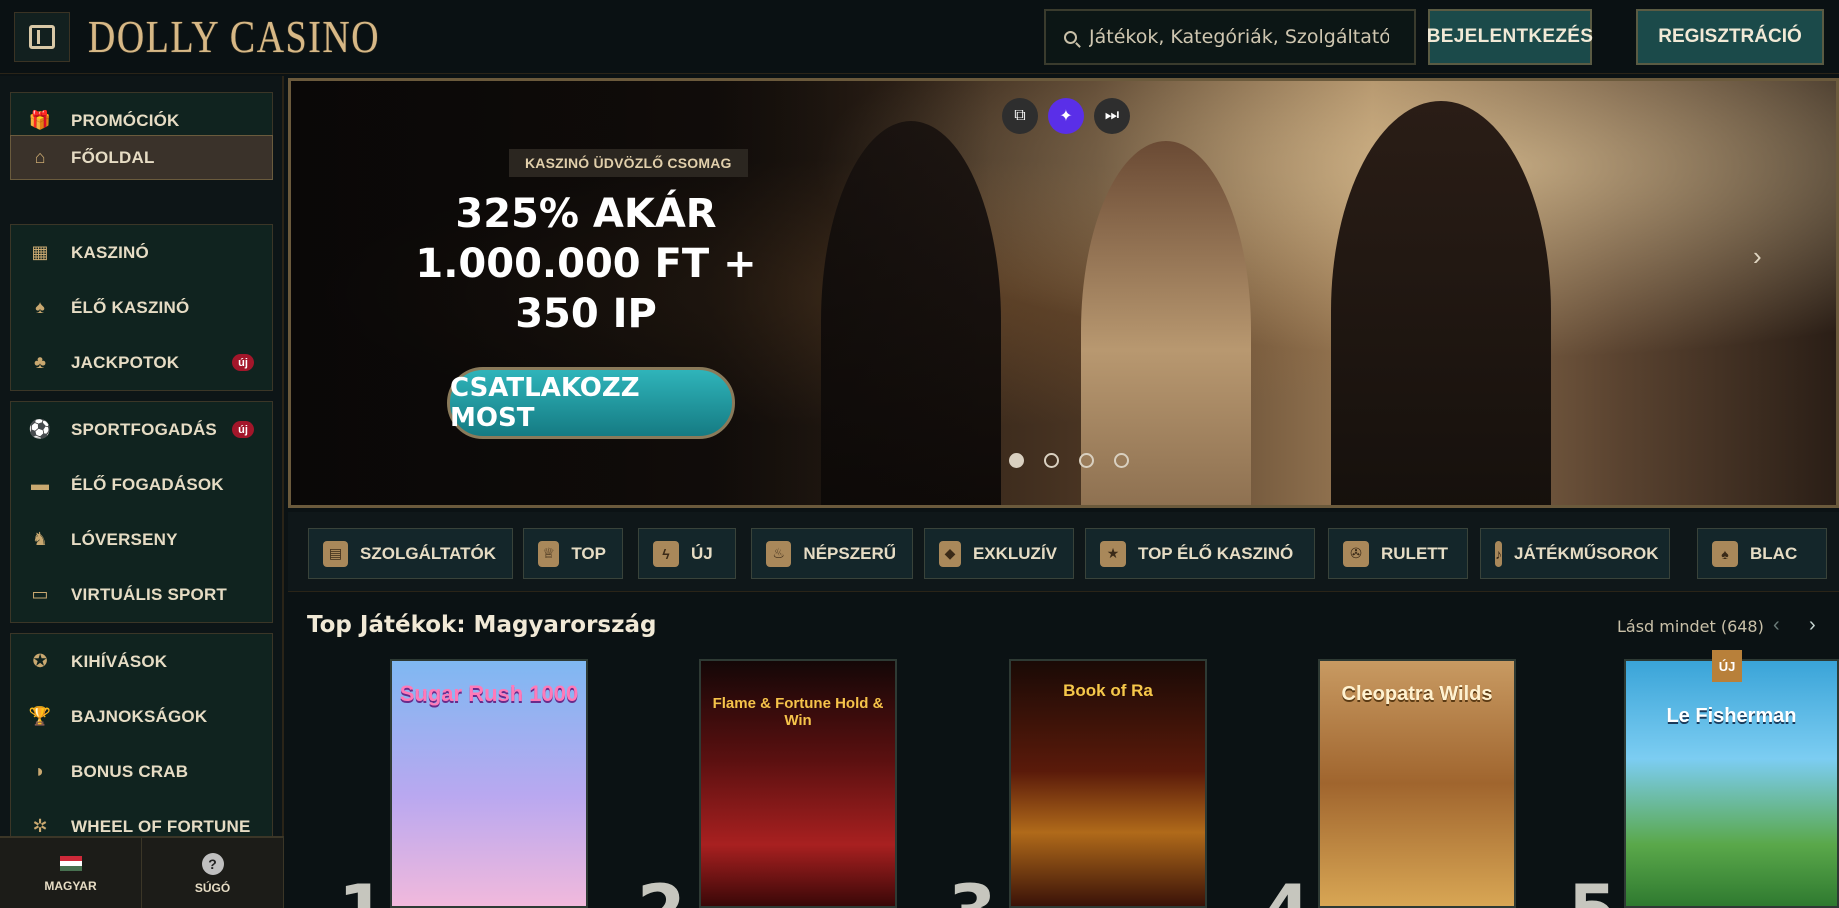 The width and height of the screenshot is (1839, 908). Describe the element at coordinates (40, 307) in the screenshot. I see `playing-card-icon: ♠` at that location.